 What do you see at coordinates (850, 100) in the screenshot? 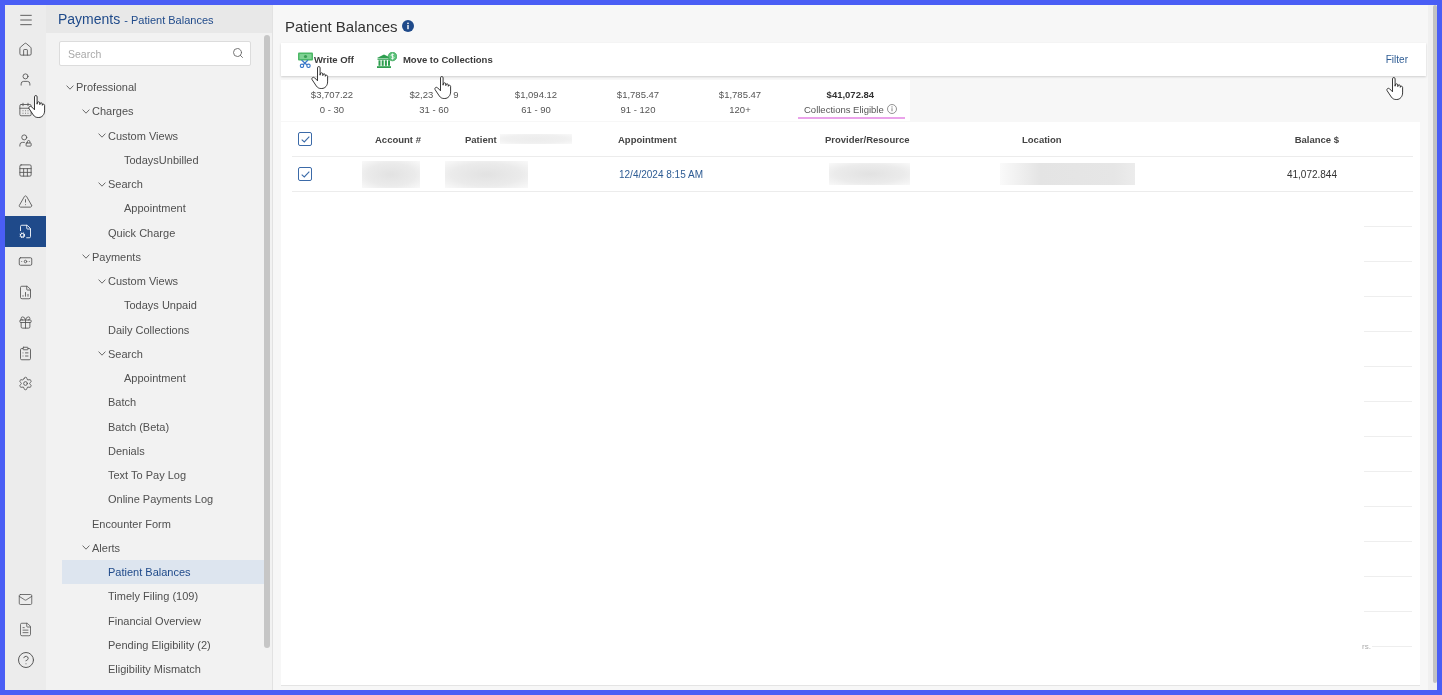
I see `aging-bucket-tab: $41,072.84 Collections Eligible` at bounding box center [850, 100].